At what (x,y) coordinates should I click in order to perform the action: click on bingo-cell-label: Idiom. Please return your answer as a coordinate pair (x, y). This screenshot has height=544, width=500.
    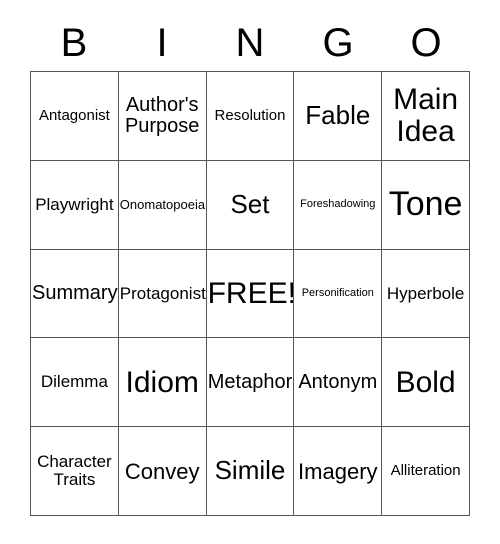
    Looking at the image, I should click on (162, 382).